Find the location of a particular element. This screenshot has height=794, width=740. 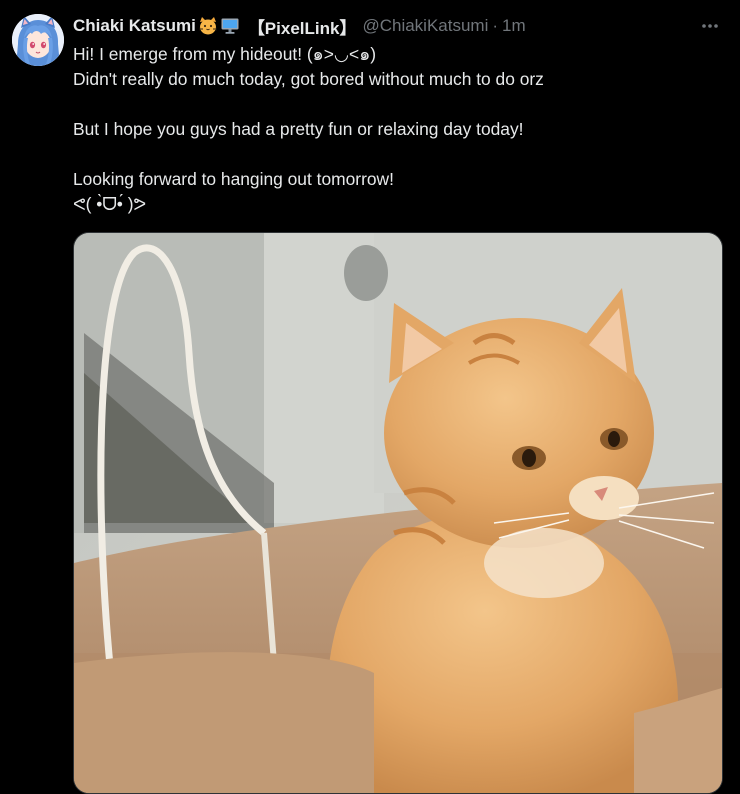

profile-tag: 【PixelLink】 is located at coordinates (302, 28).